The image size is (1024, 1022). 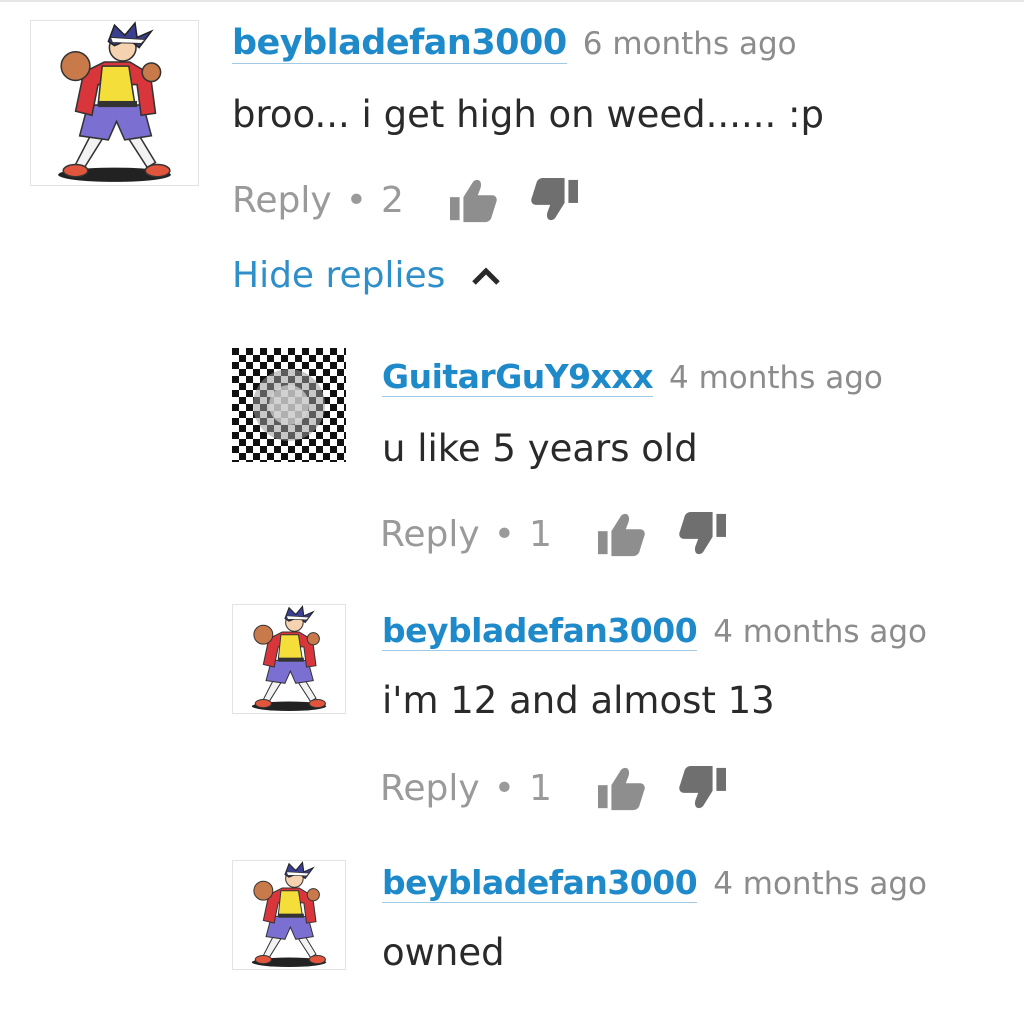 What do you see at coordinates (339, 275) in the screenshot?
I see `hide-replies-label: Hide replies` at bounding box center [339, 275].